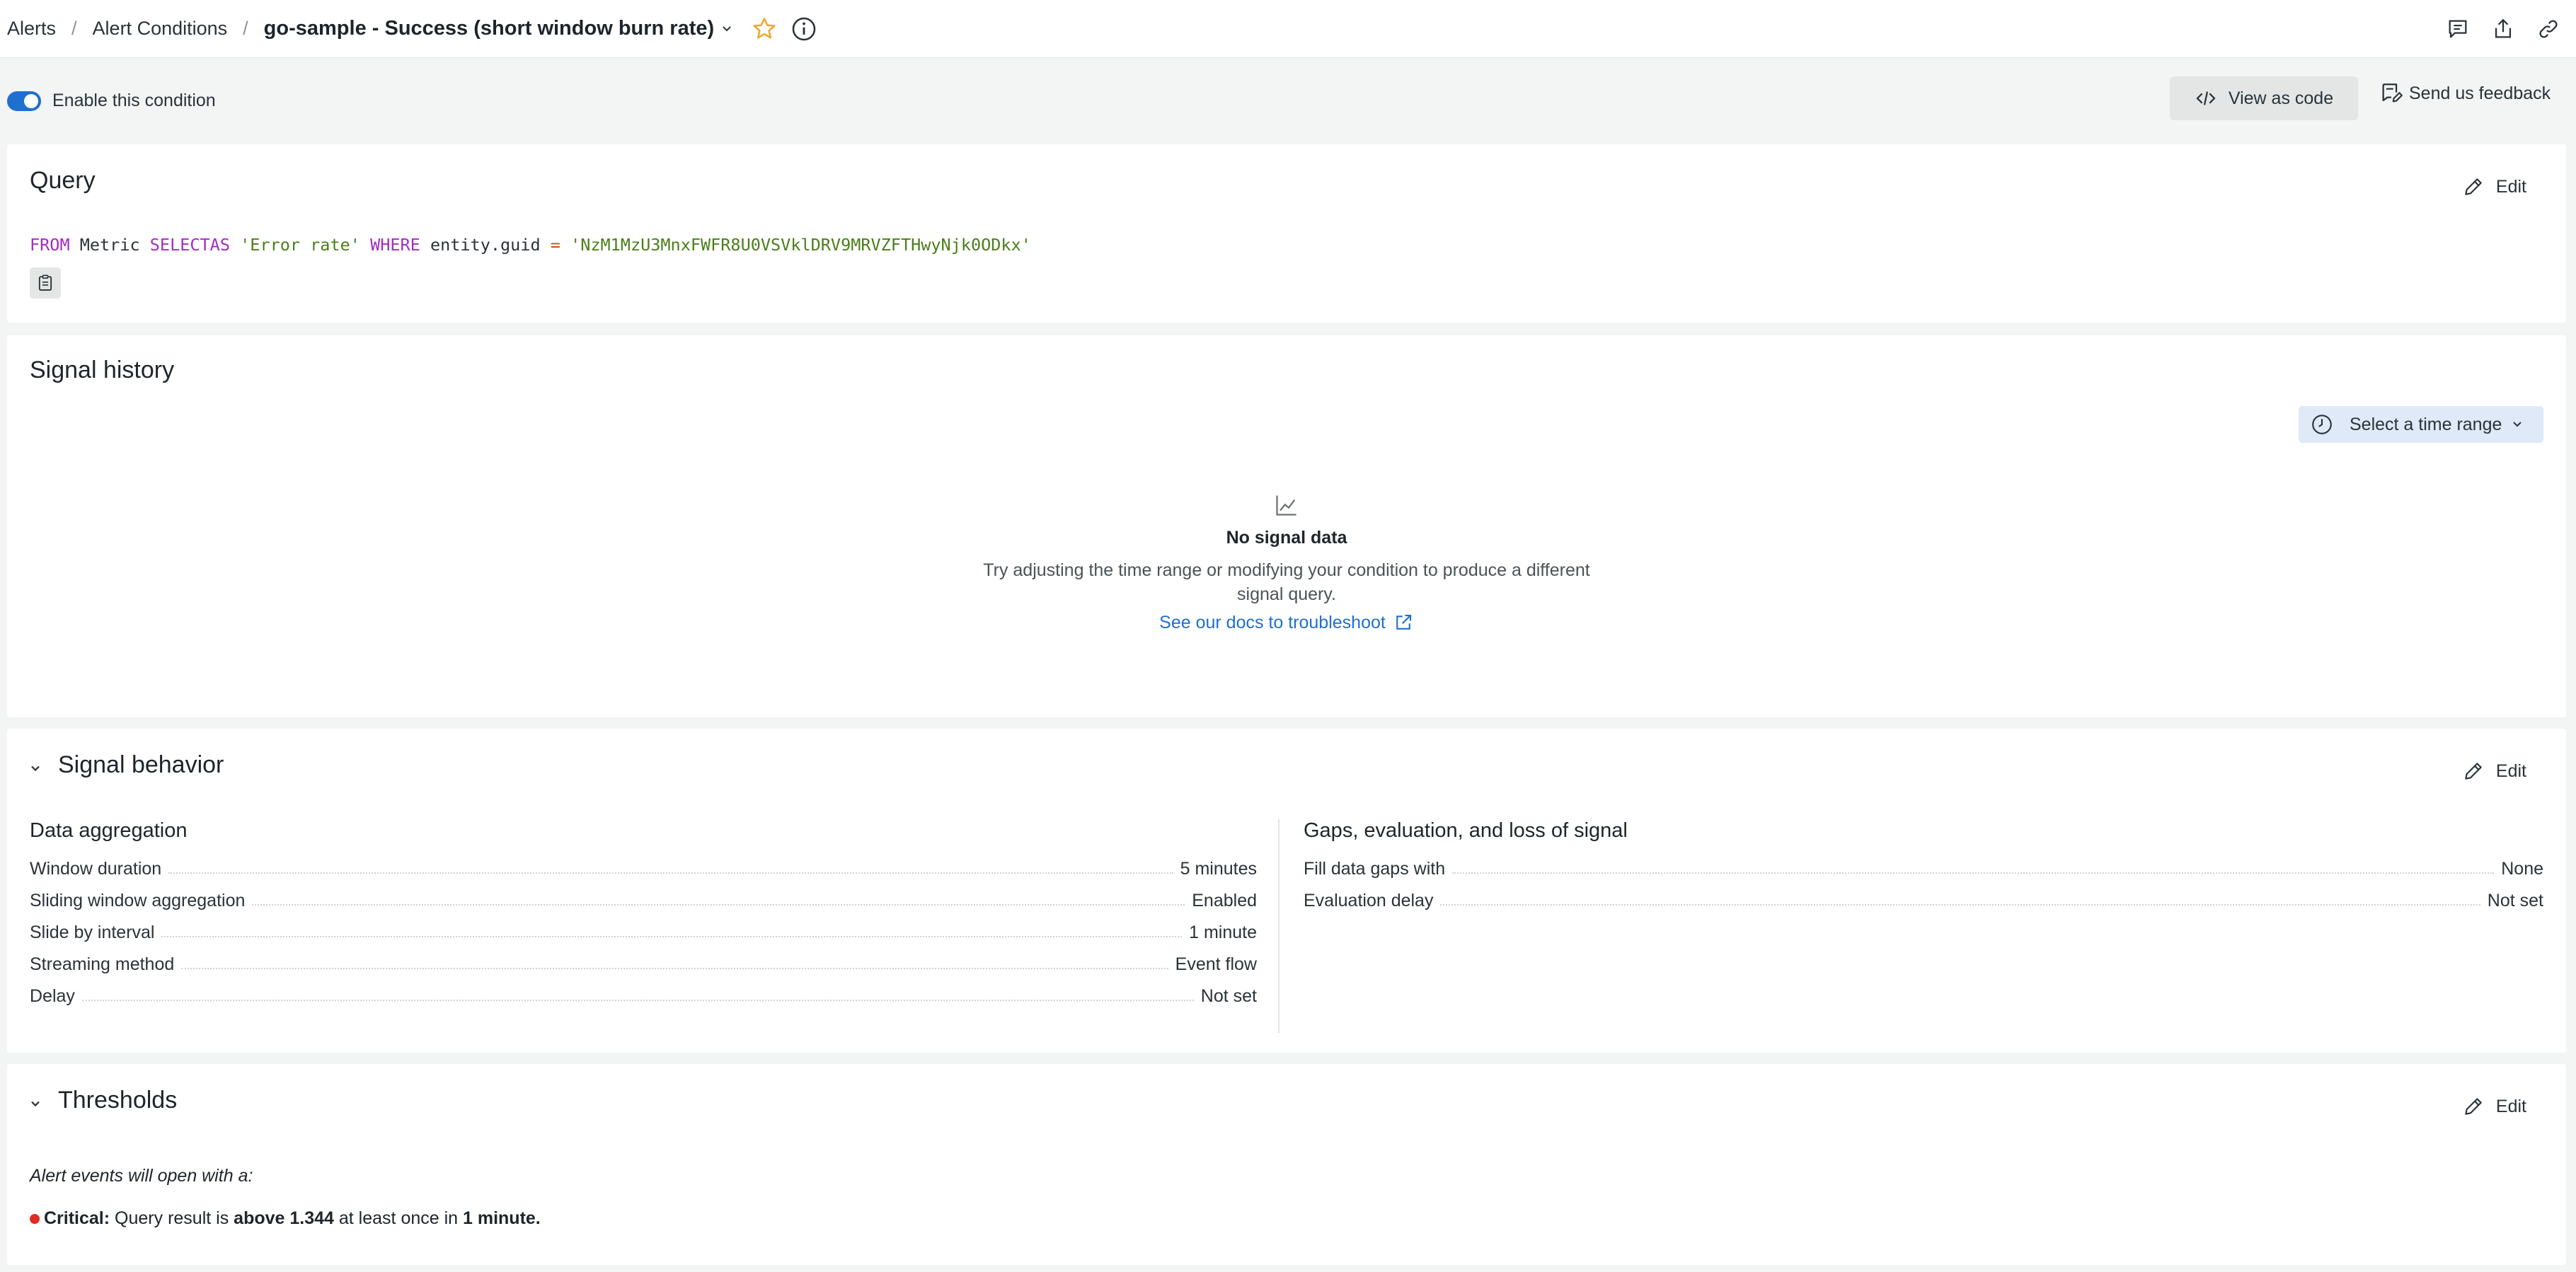 The image size is (2576, 1272). Describe the element at coordinates (486, 245) in the screenshot. I see `query-token: entity.guid` at that location.